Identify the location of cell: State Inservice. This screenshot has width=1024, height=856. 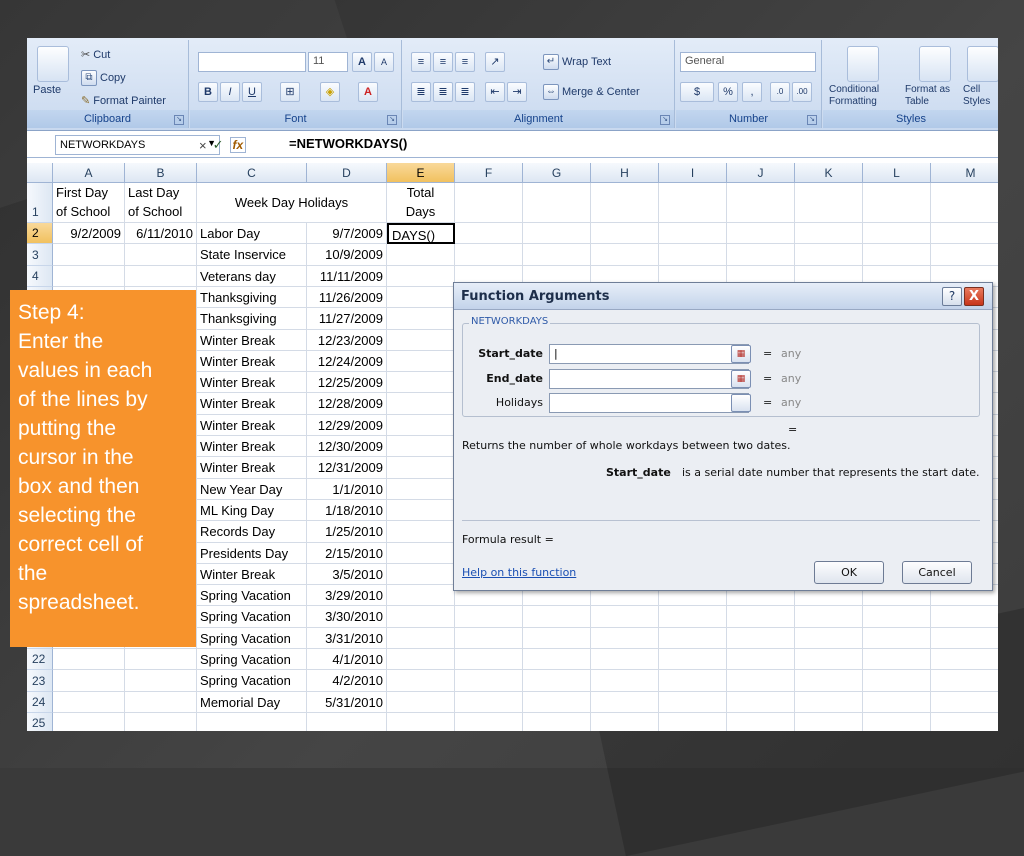
(252, 255).